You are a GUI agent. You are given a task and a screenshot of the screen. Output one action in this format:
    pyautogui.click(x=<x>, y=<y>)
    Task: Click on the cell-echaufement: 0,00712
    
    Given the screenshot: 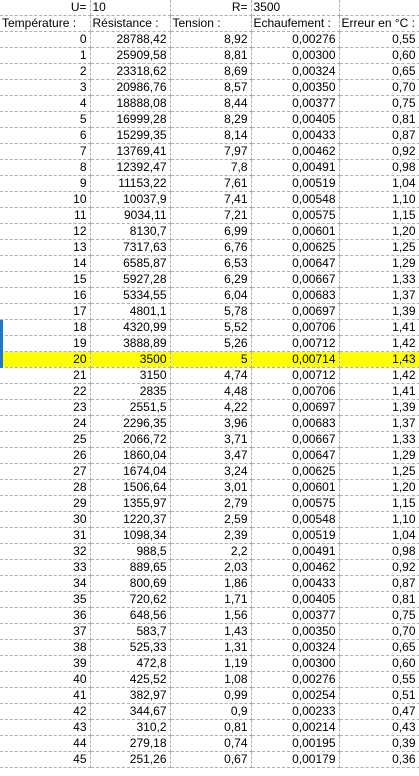 What is the action you would take?
    pyautogui.click(x=295, y=343)
    